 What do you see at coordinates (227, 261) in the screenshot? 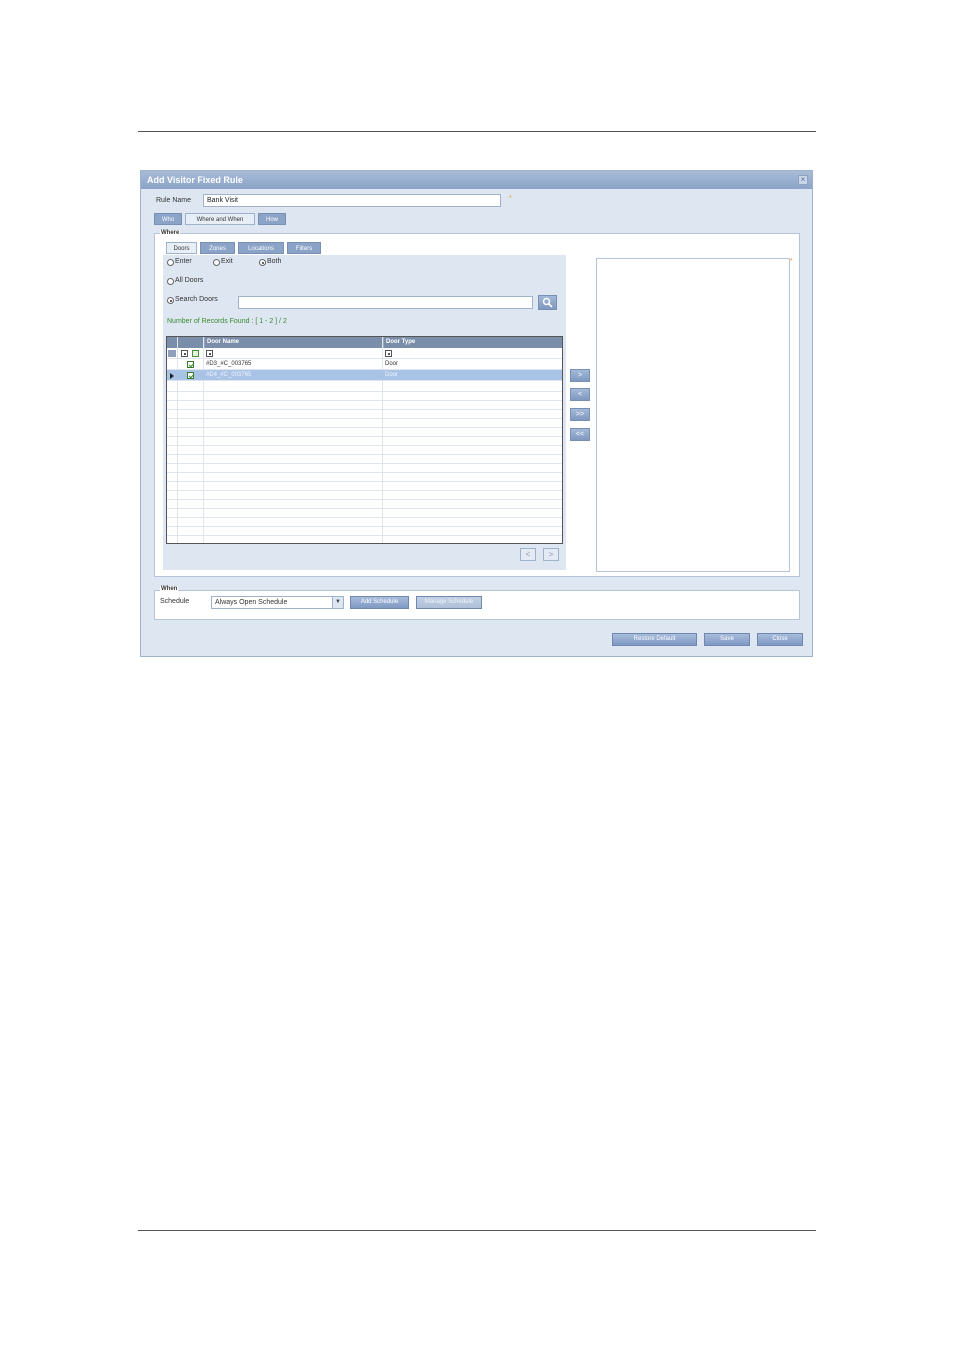
I see `exit-label: Exit` at bounding box center [227, 261].